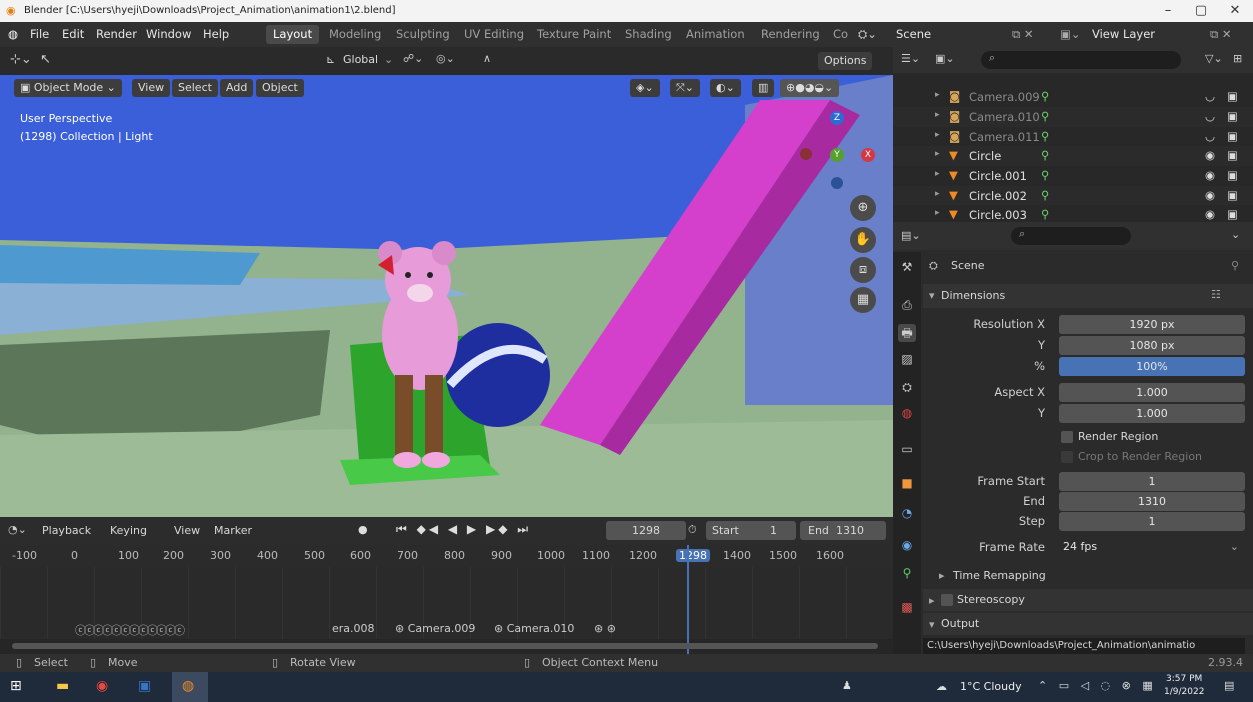  What do you see at coordinates (1152, 501) in the screenshot?
I see `frame-end-field: 1310` at bounding box center [1152, 501].